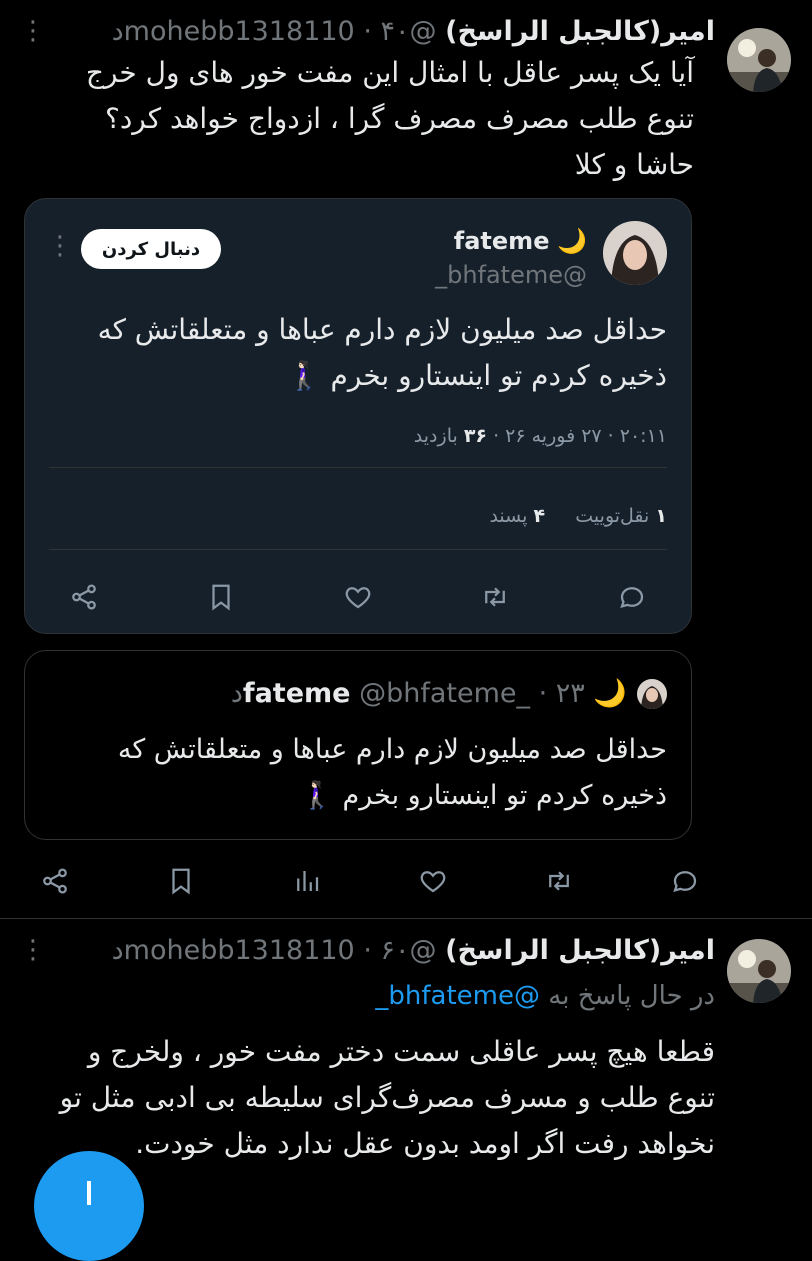  What do you see at coordinates (435, 436) in the screenshot?
I see `views-label: بازدید` at bounding box center [435, 436].